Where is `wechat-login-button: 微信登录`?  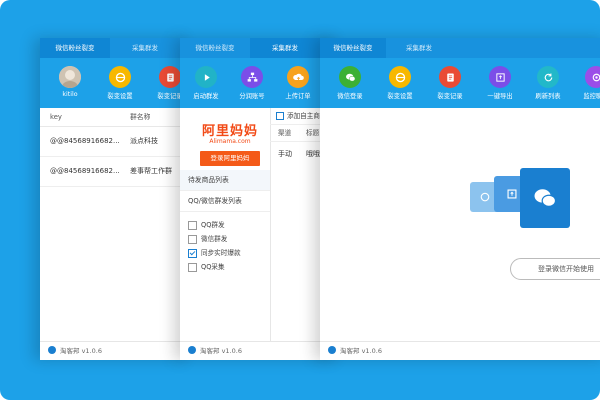 wechat-login-button: 微信登录 is located at coordinates (350, 83).